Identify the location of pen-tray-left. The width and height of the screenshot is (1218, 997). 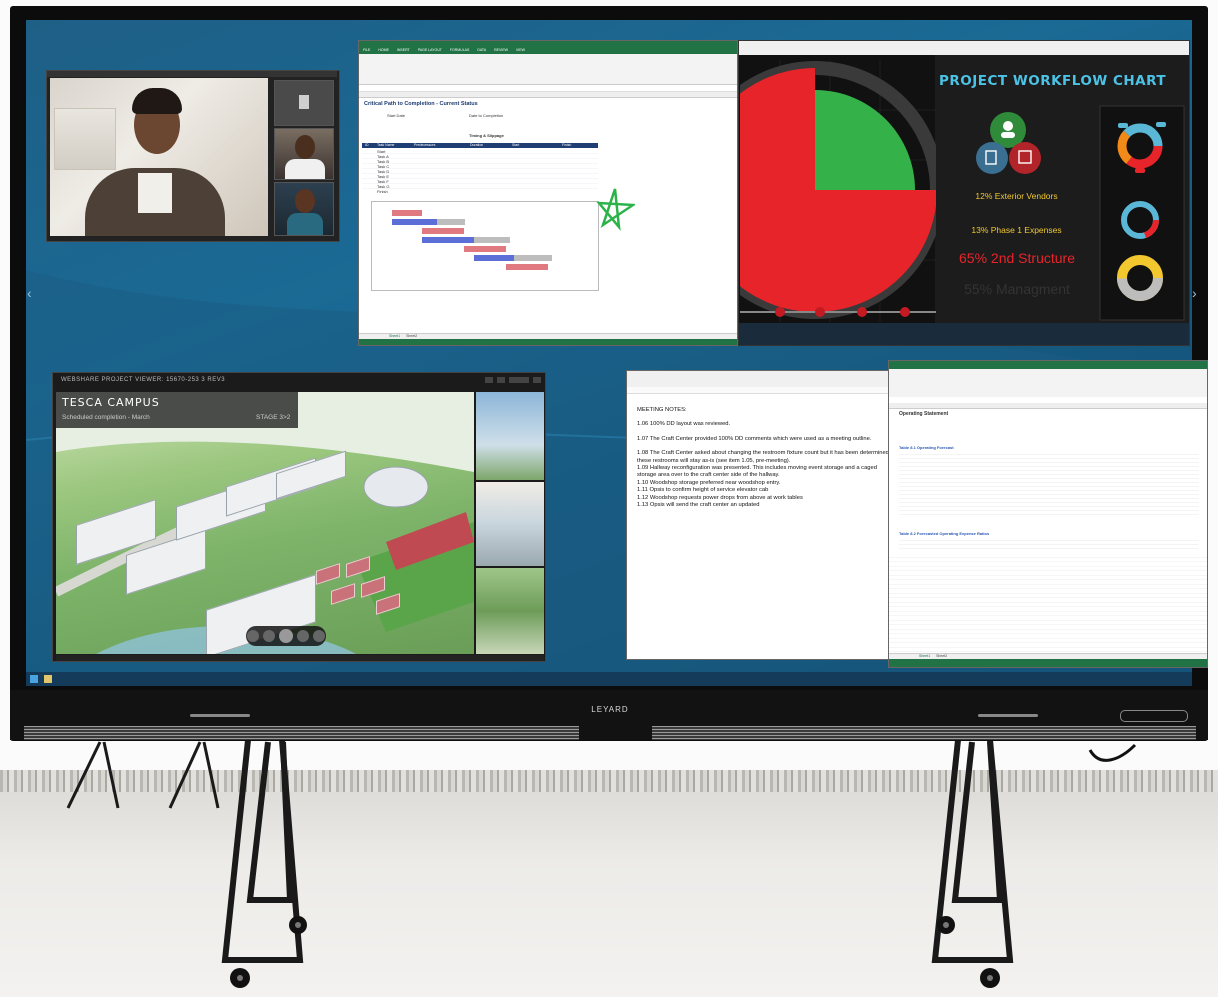
(220, 715).